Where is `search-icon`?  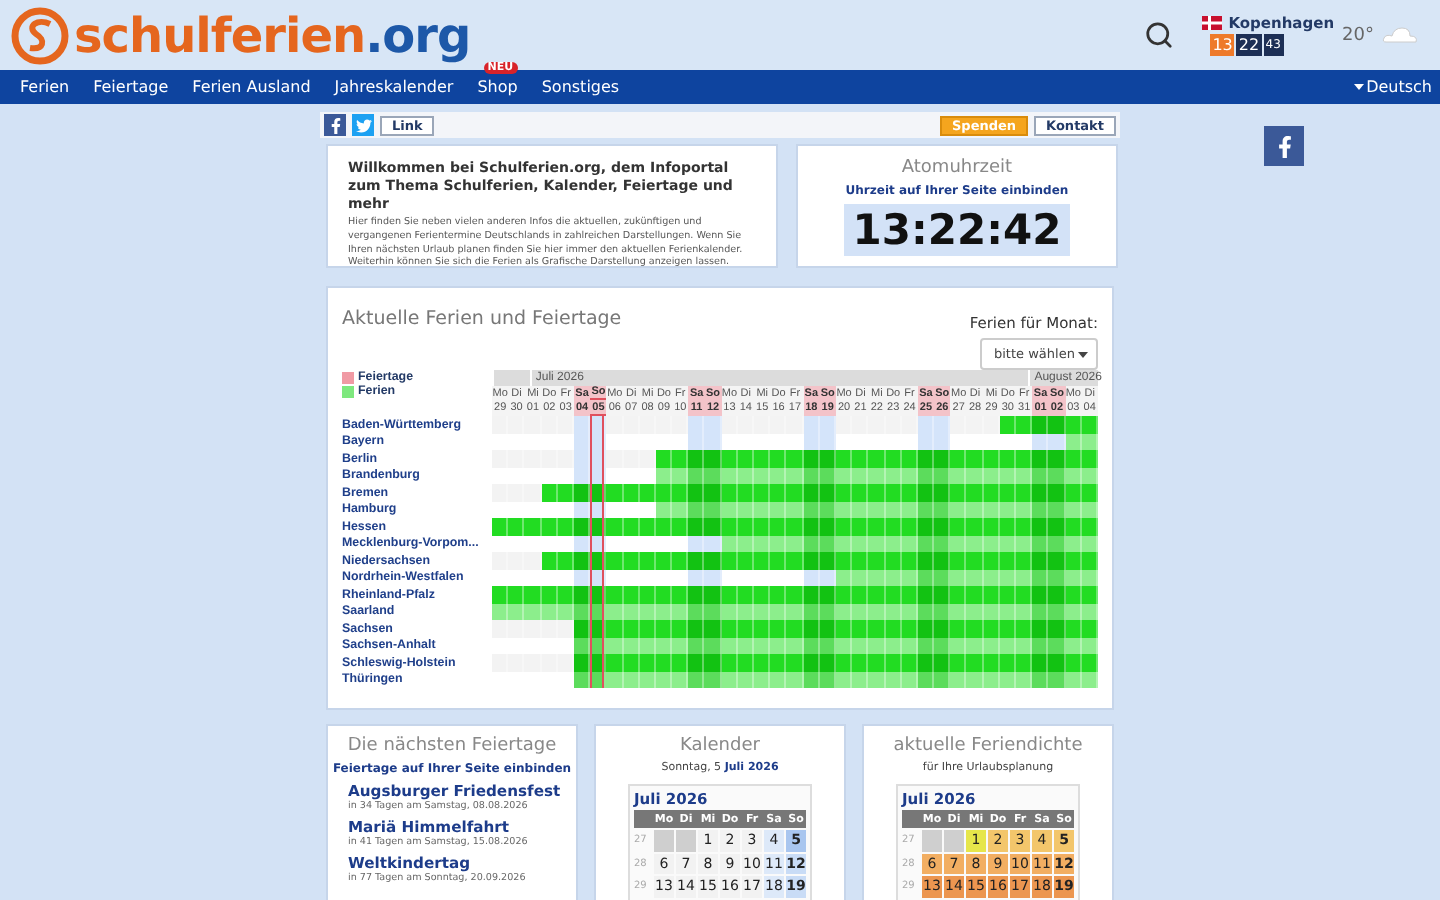 search-icon is located at coordinates (1159, 35).